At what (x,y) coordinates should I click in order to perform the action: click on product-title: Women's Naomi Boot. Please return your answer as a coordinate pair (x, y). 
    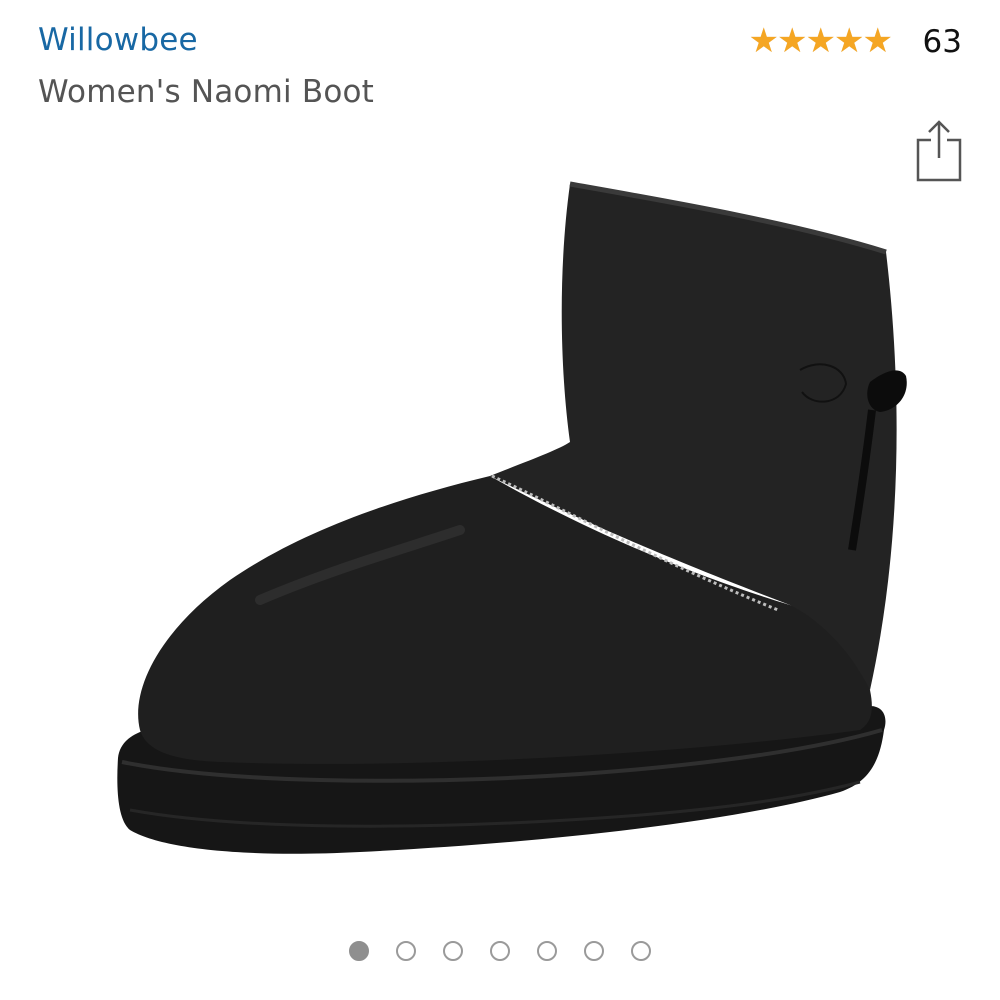
    Looking at the image, I should click on (206, 92).